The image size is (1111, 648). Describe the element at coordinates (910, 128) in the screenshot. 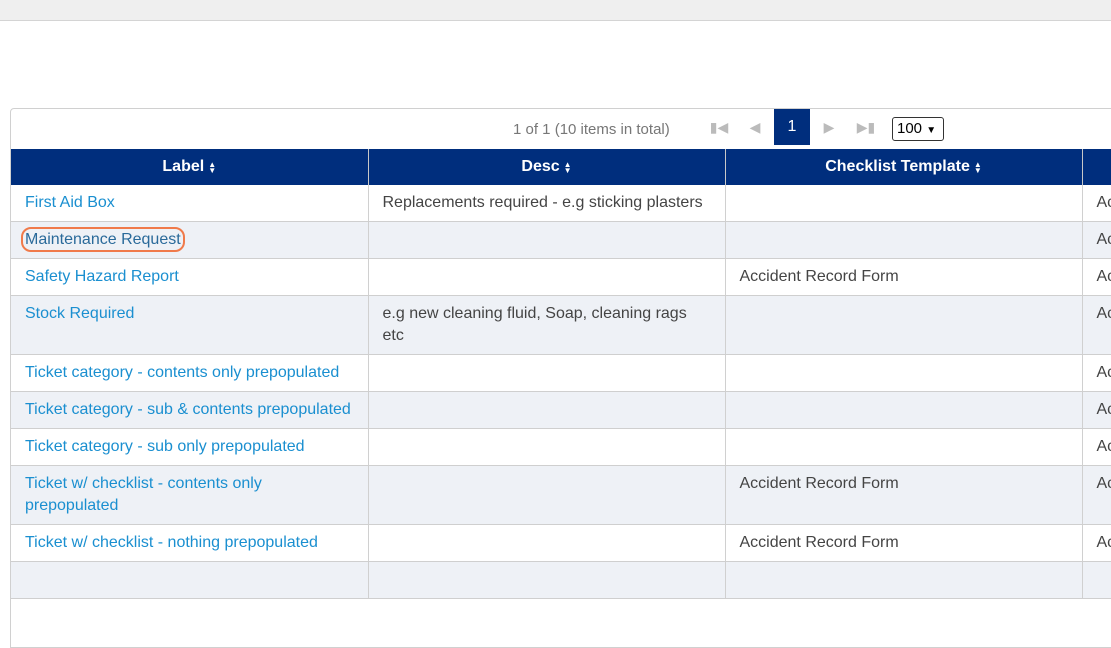

I see `page-size-value: 100` at that location.